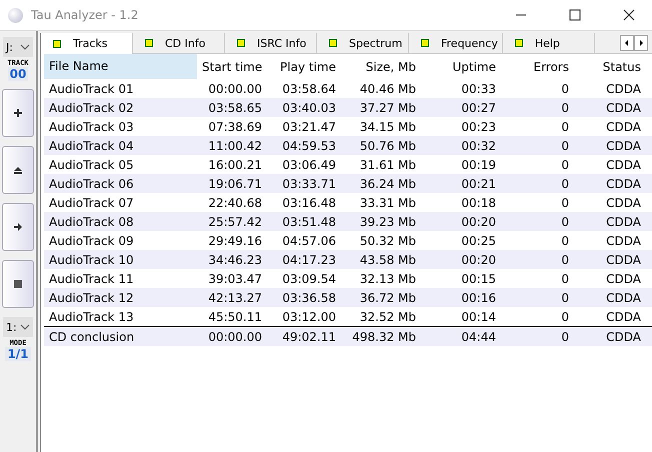  Describe the element at coordinates (91, 127) in the screenshot. I see `table-cell-text: AudioTrack 03` at that location.